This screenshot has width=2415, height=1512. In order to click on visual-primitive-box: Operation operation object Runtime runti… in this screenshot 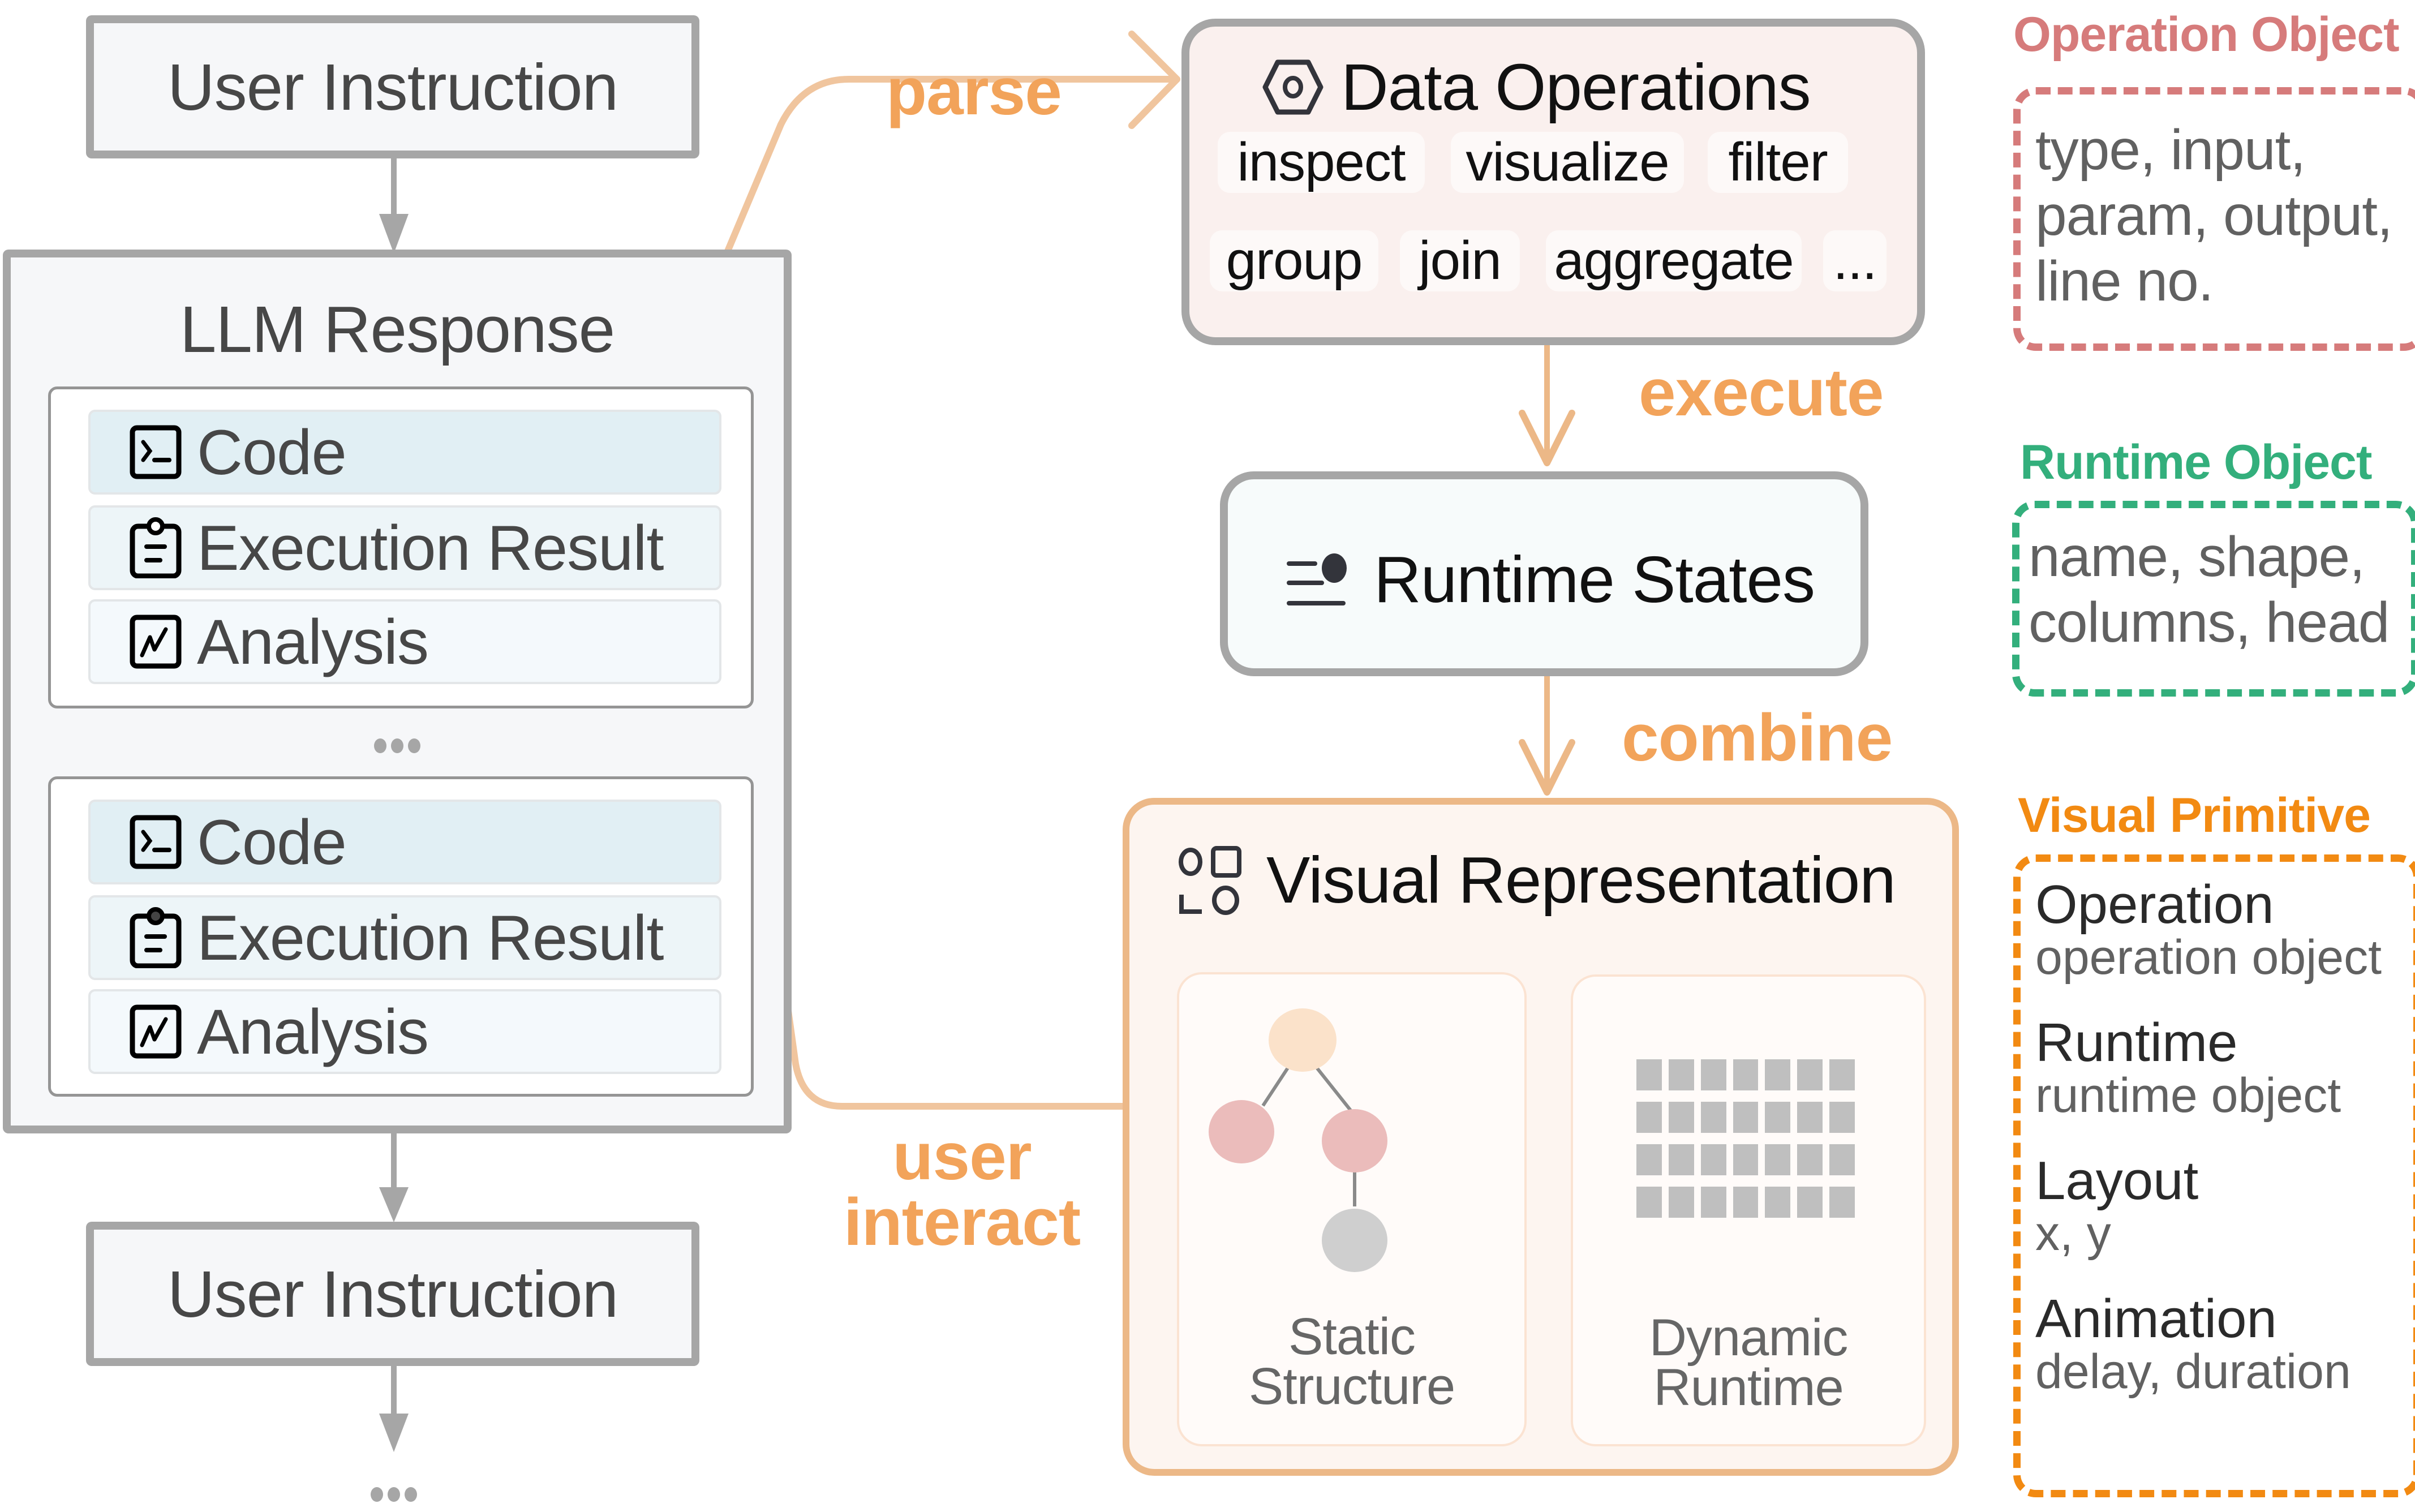, I will do `click(2214, 1175)`.